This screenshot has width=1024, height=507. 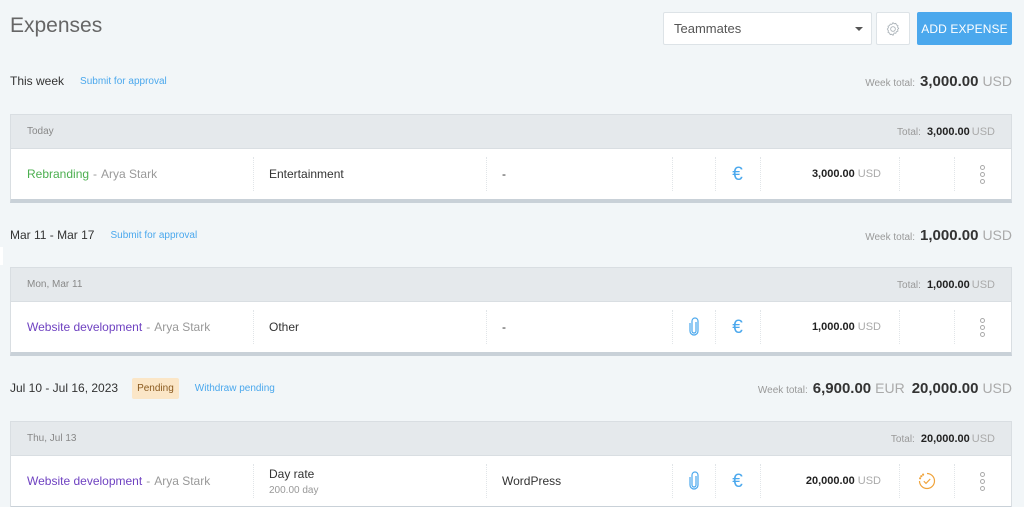 I want to click on week-total-amount: 3,000.00, so click(x=949, y=81).